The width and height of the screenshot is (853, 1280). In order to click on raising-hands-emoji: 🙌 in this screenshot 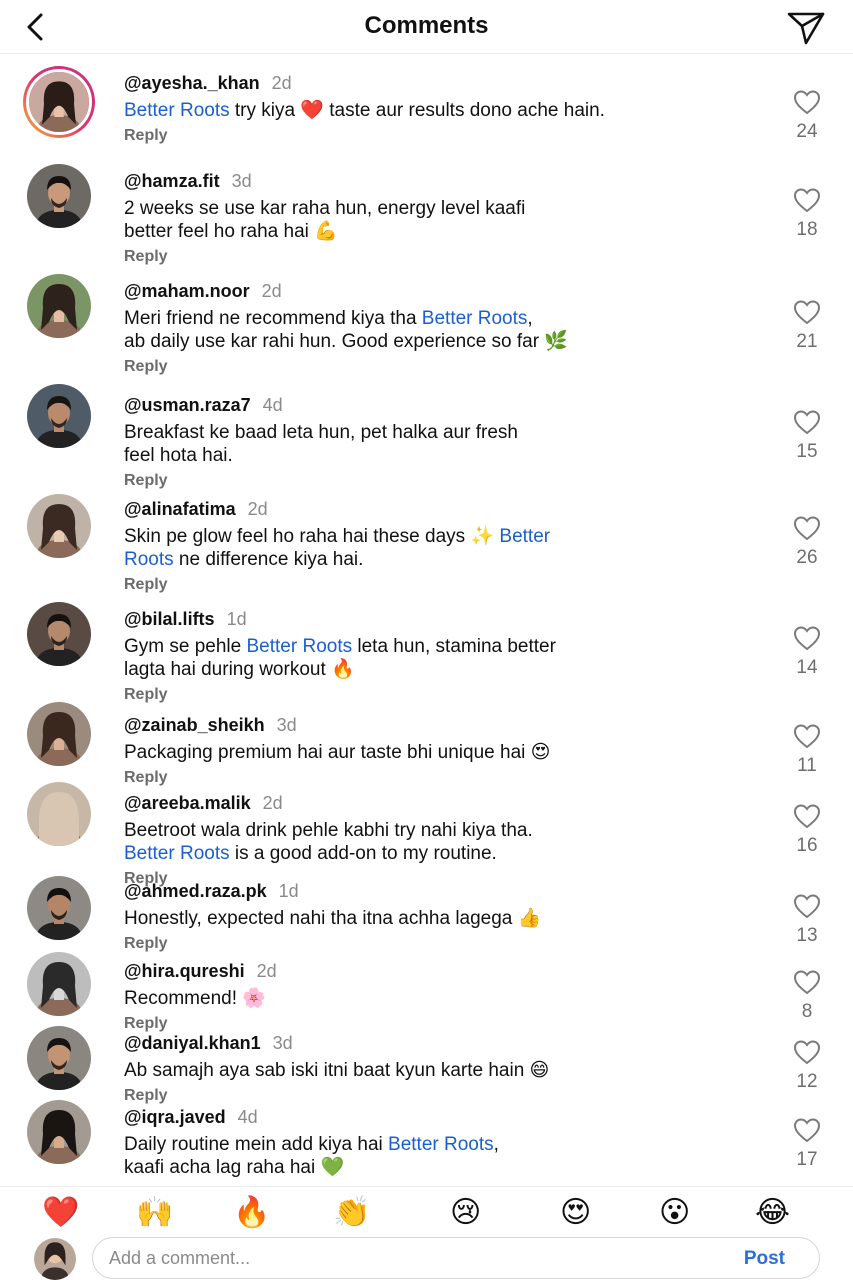, I will do `click(154, 1213)`.